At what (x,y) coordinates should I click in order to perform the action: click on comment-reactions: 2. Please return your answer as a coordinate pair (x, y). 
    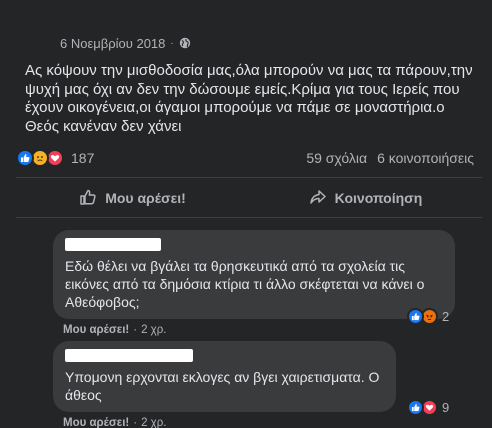
    Looking at the image, I should click on (428, 316).